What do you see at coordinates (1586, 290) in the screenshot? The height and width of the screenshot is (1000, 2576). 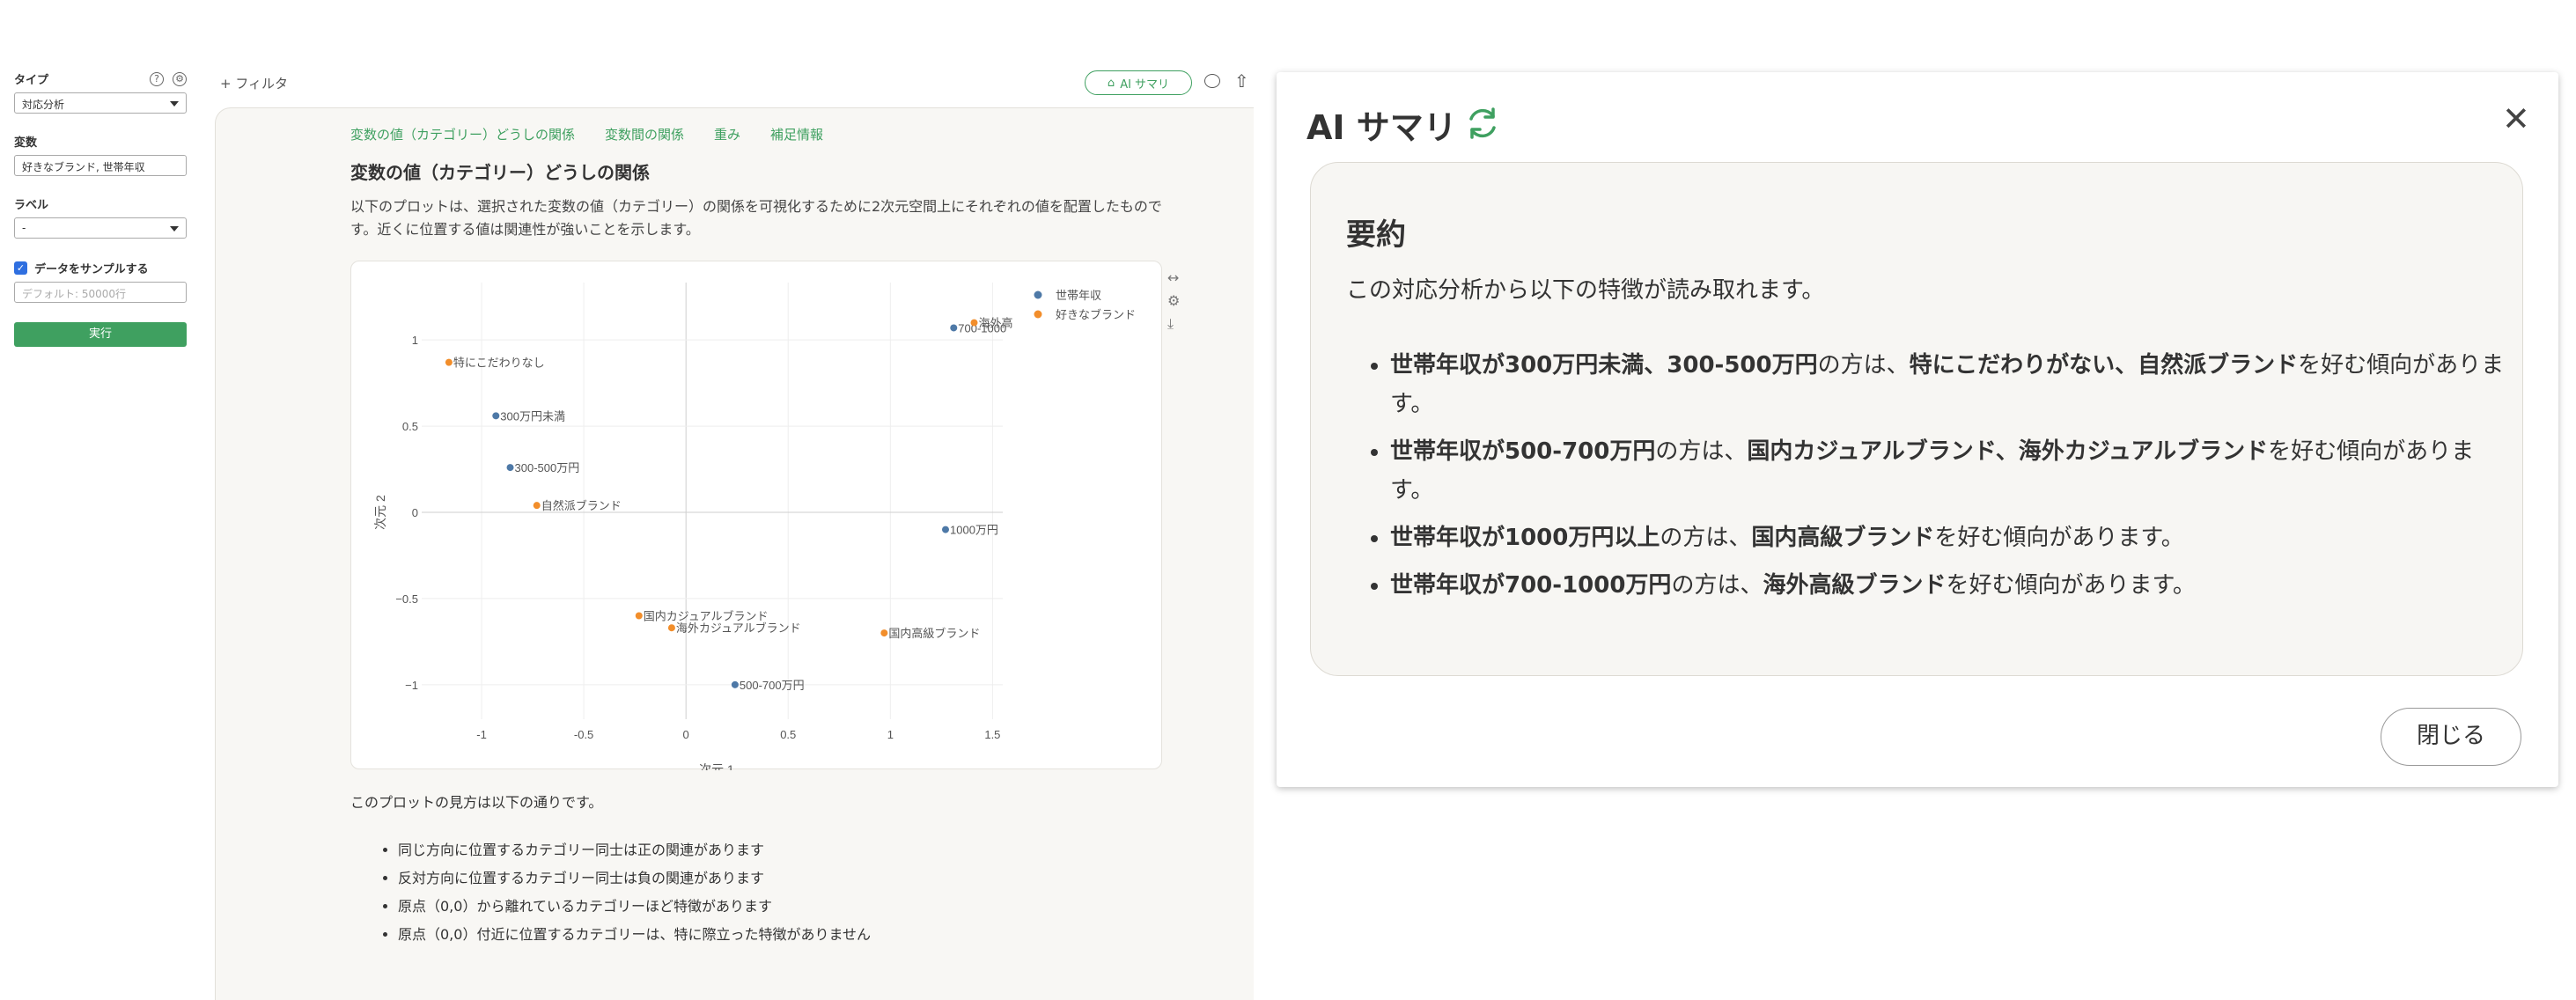 I see `summary-intro: この対応分析から以下の特徴が読み取れます。` at bounding box center [1586, 290].